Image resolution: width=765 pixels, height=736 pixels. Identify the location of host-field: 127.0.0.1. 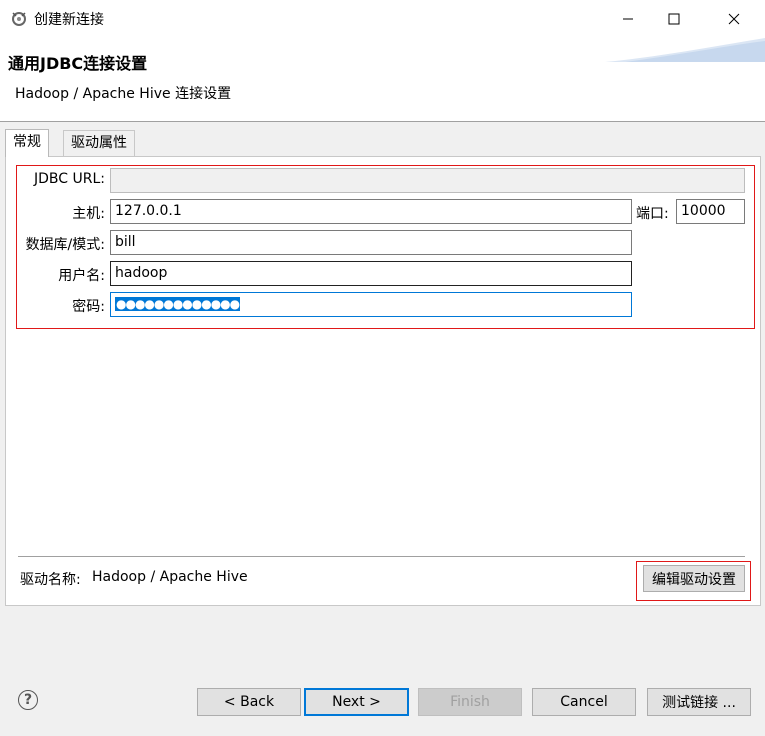
(371, 211).